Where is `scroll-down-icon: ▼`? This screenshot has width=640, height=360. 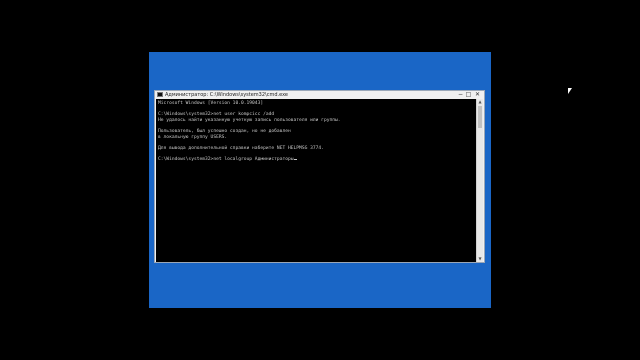
scroll-down-icon: ▼ is located at coordinates (480, 259).